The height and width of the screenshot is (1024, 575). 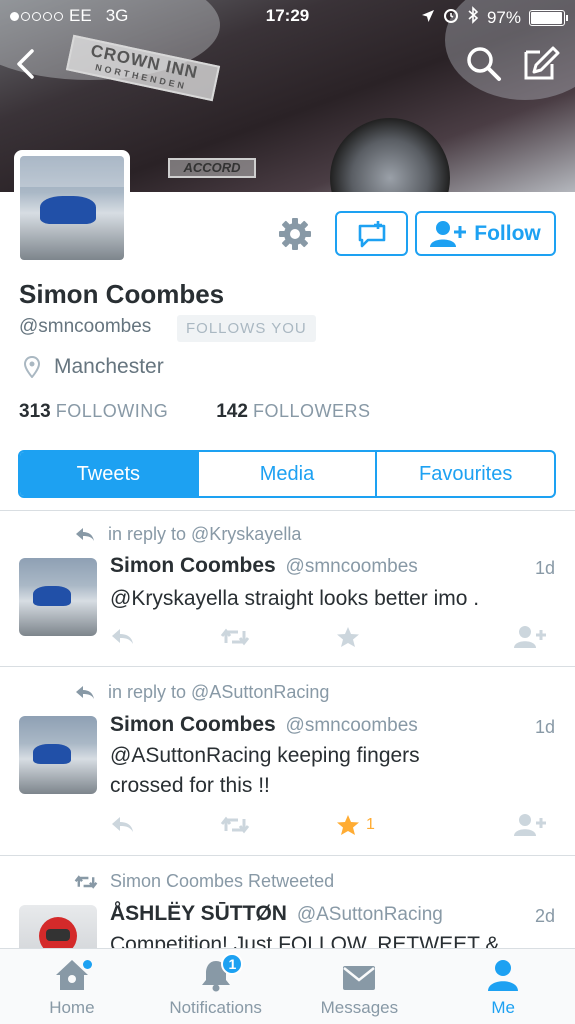 I want to click on alarm-icon, so click(x=451, y=17).